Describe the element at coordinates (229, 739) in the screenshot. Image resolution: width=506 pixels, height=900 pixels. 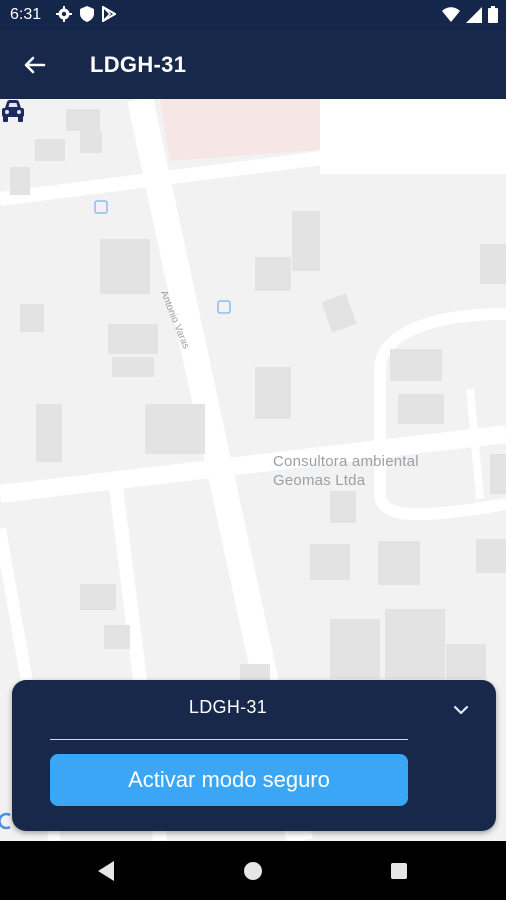
I see `card-divider` at that location.